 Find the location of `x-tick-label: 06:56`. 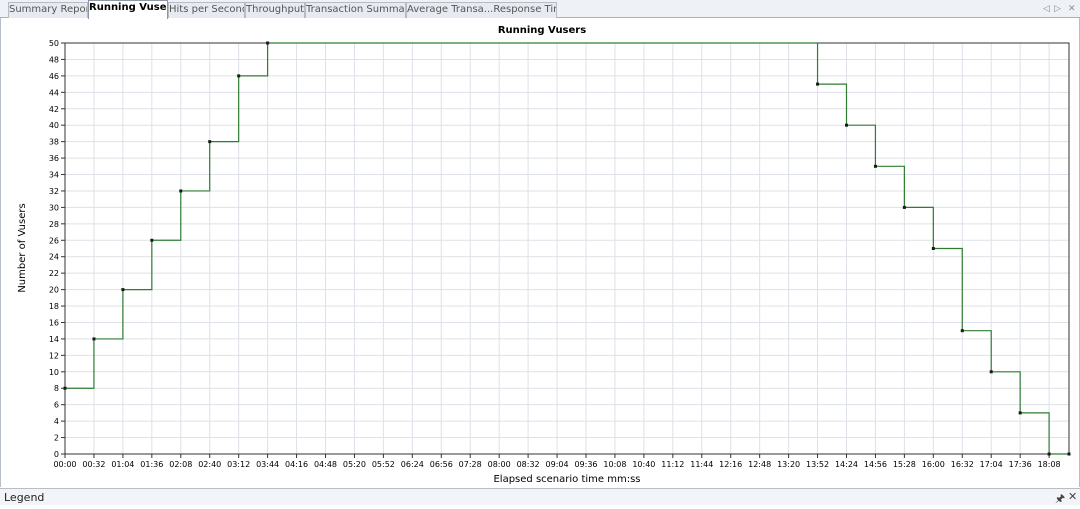

x-tick-label: 06:56 is located at coordinates (441, 464).